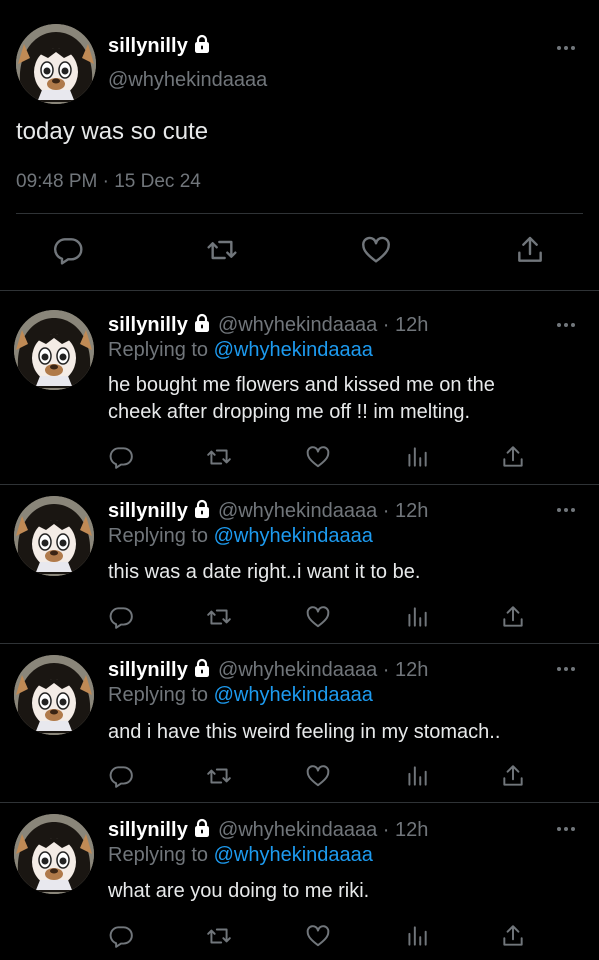 This screenshot has width=599, height=960. I want to click on tweet-text: this was a date right..i want it to be., so click(343, 572).